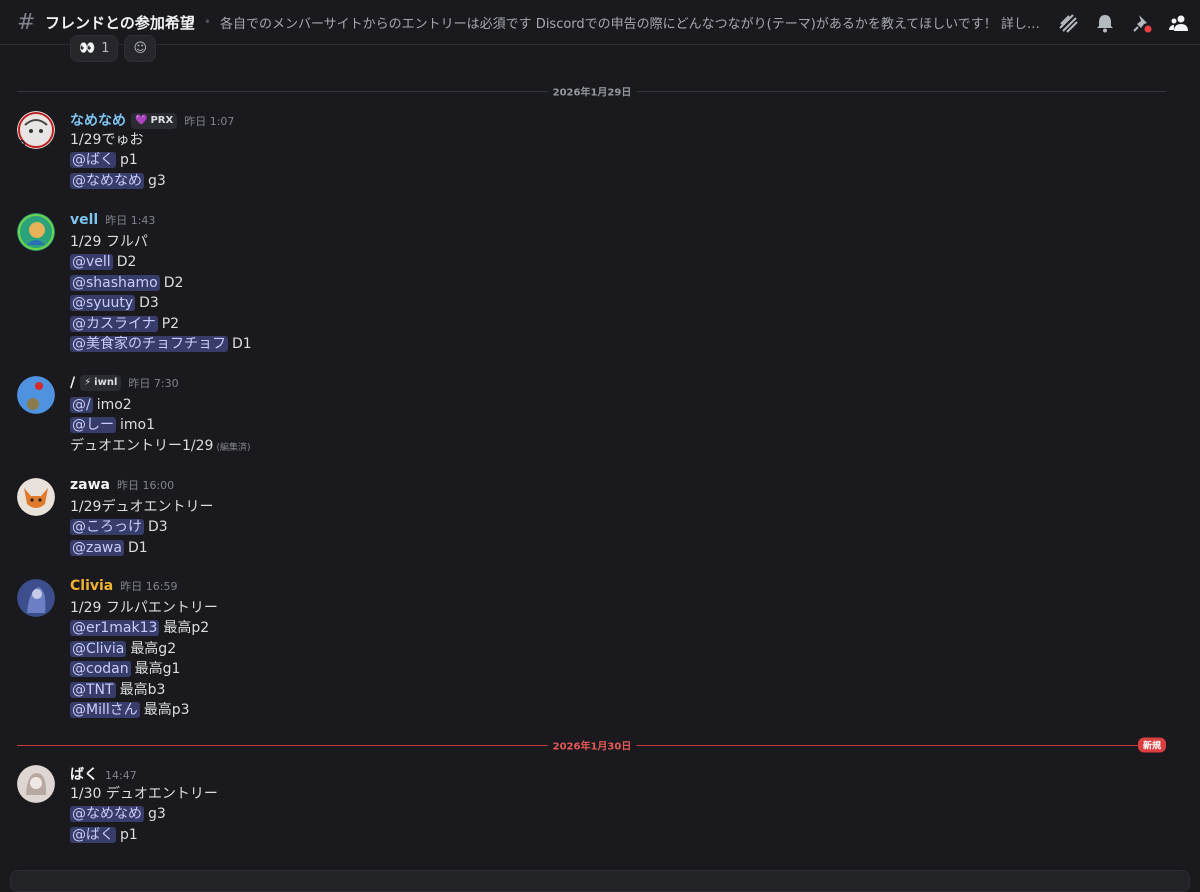 The image size is (1200, 892). Describe the element at coordinates (107, 527) in the screenshot. I see `user-mention: @ころっけ` at that location.